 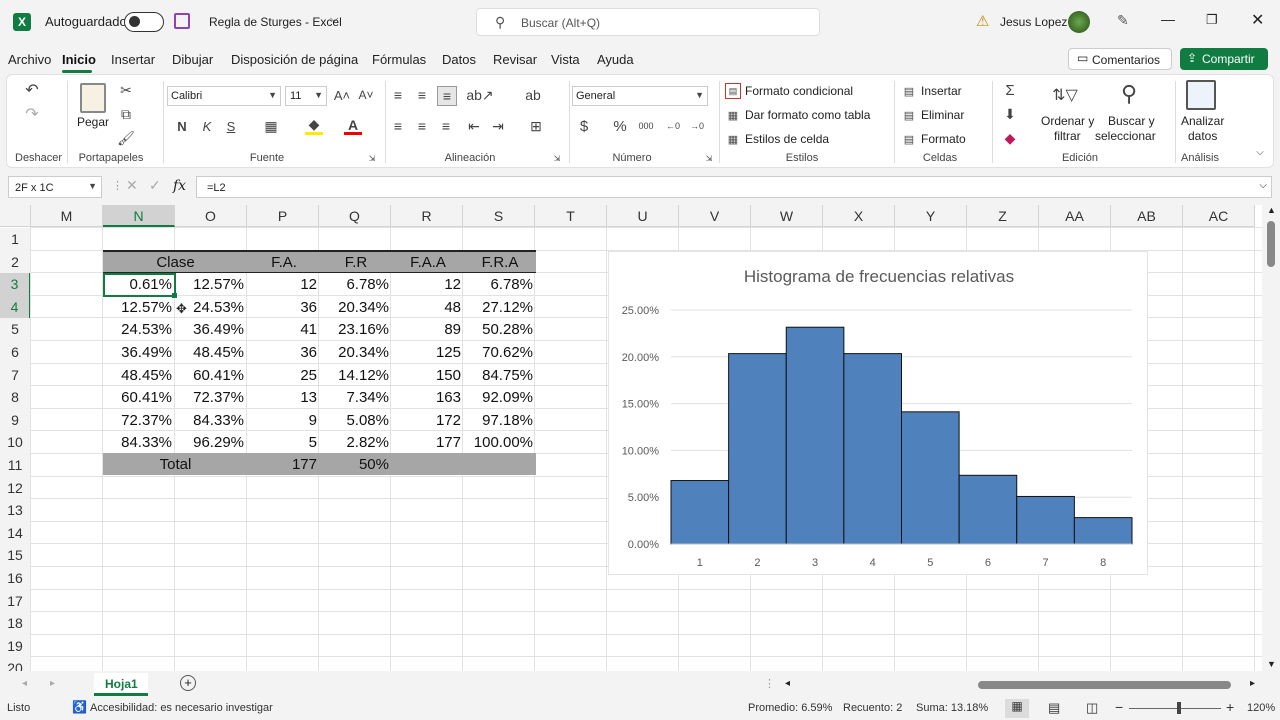 What do you see at coordinates (15, 646) in the screenshot?
I see `row-header: 19` at bounding box center [15, 646].